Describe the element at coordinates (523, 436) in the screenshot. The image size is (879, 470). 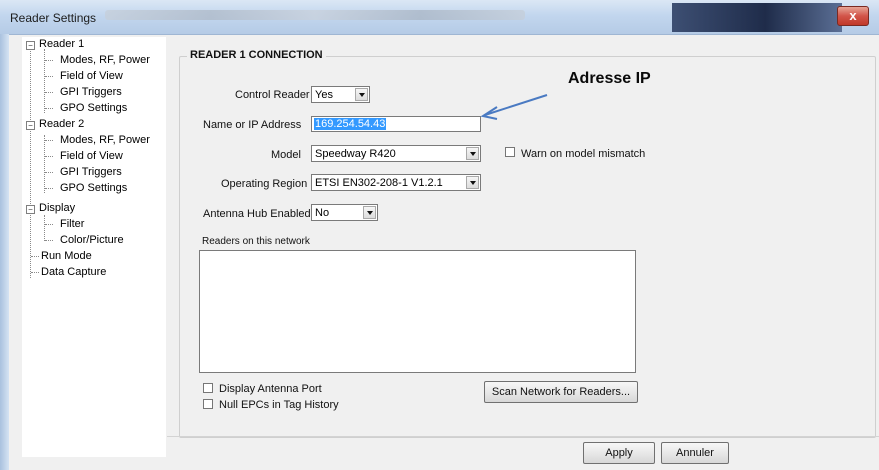
I see `footer-separator` at that location.